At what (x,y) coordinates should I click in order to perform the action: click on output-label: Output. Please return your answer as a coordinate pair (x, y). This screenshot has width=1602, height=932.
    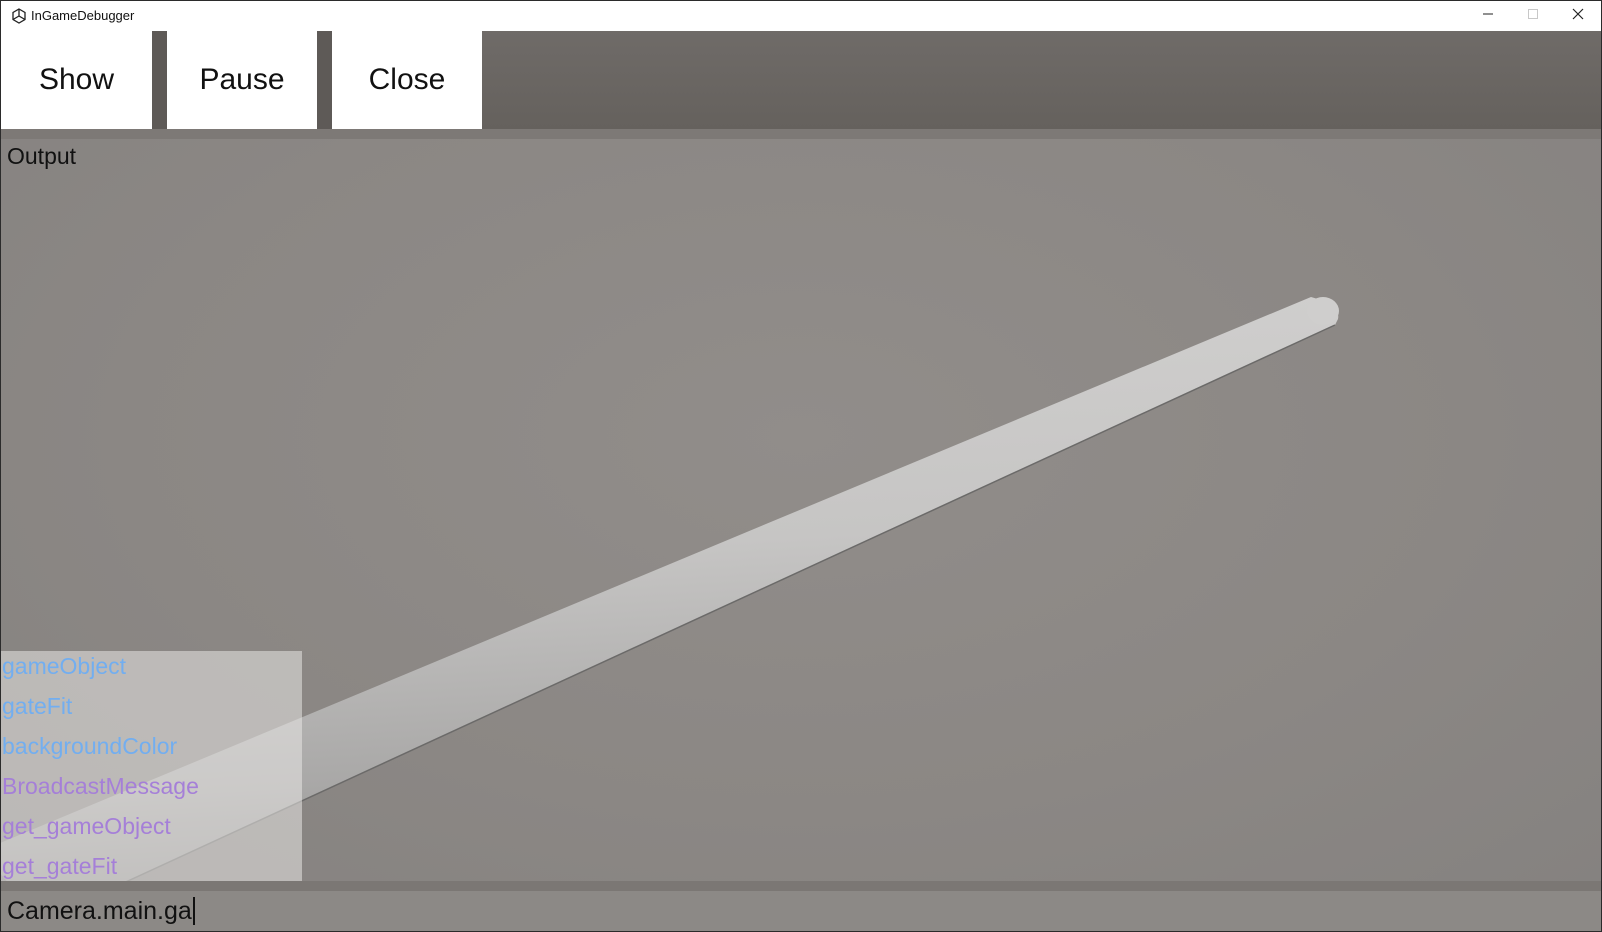
    Looking at the image, I should click on (42, 156).